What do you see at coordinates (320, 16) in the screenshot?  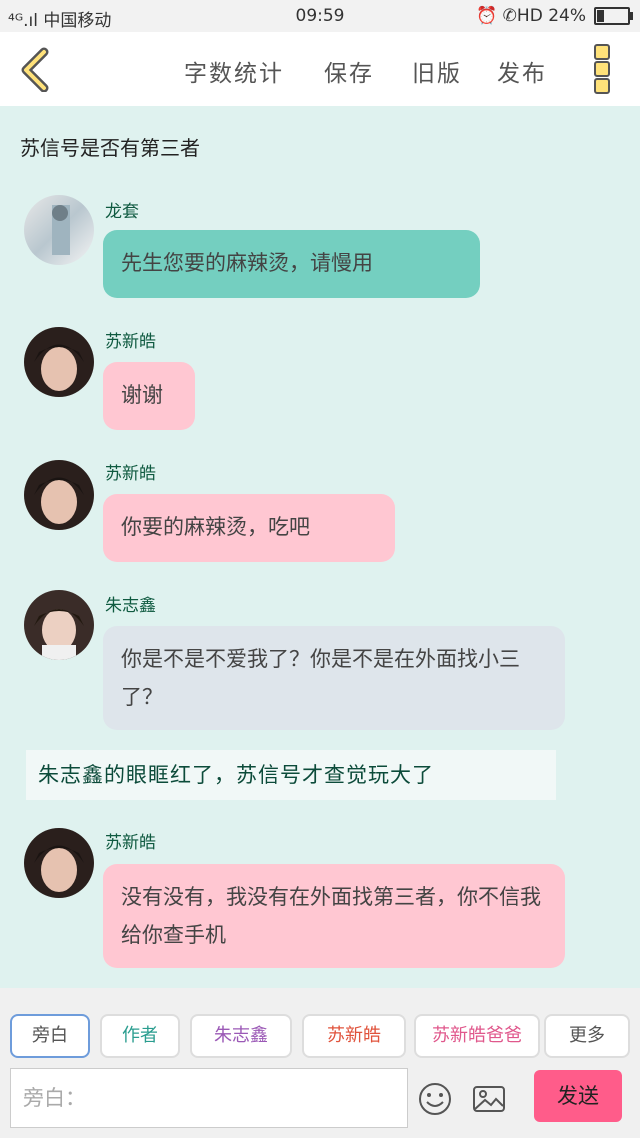 I see `status-bar: ⁴ᴳ.ıl 中国移动 09:59 ⏰ ✆HD 24%` at bounding box center [320, 16].